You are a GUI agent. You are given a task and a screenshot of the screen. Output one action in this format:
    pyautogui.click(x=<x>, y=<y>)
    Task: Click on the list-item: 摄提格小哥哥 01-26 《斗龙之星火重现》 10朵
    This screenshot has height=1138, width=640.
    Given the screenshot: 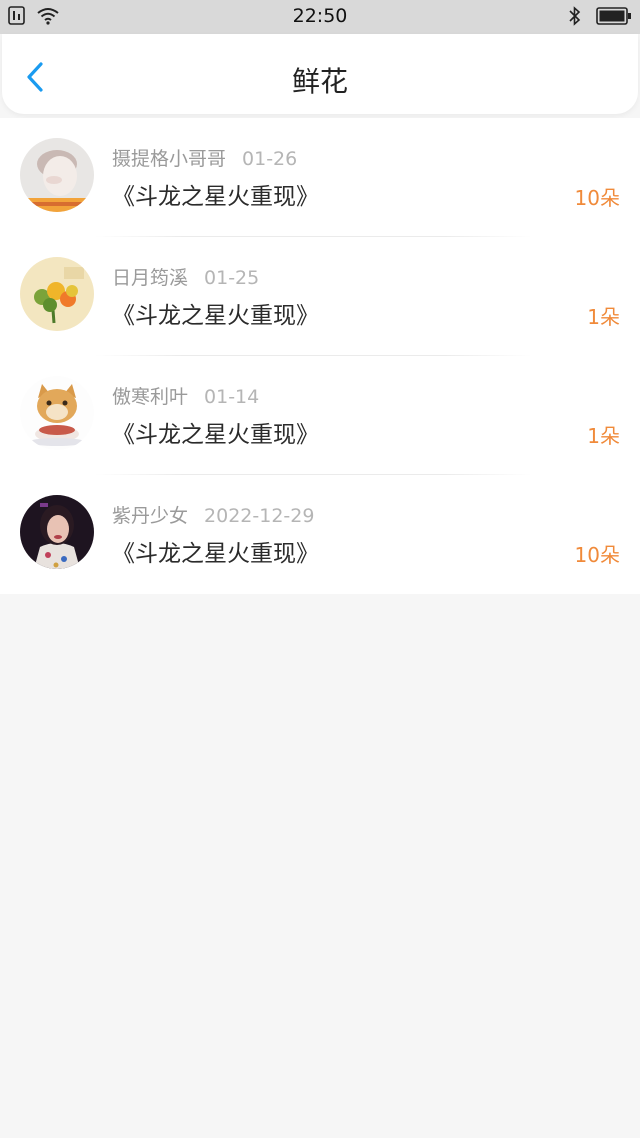 What is the action you would take?
    pyautogui.click(x=320, y=177)
    